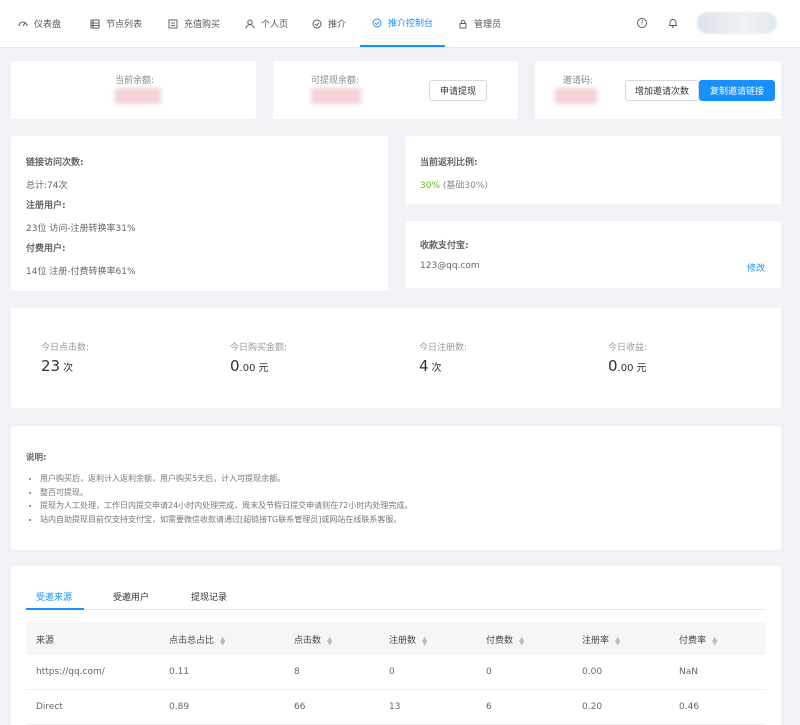  I want to click on column-header-click-share: 点击总占比 ▲ ▼, so click(197, 639).